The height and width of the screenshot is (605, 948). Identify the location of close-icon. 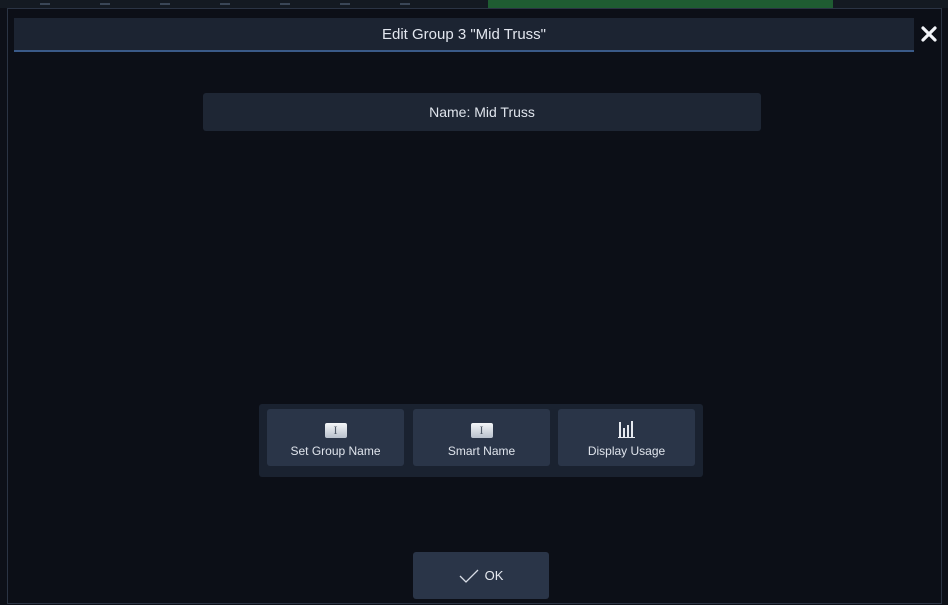
(929, 34).